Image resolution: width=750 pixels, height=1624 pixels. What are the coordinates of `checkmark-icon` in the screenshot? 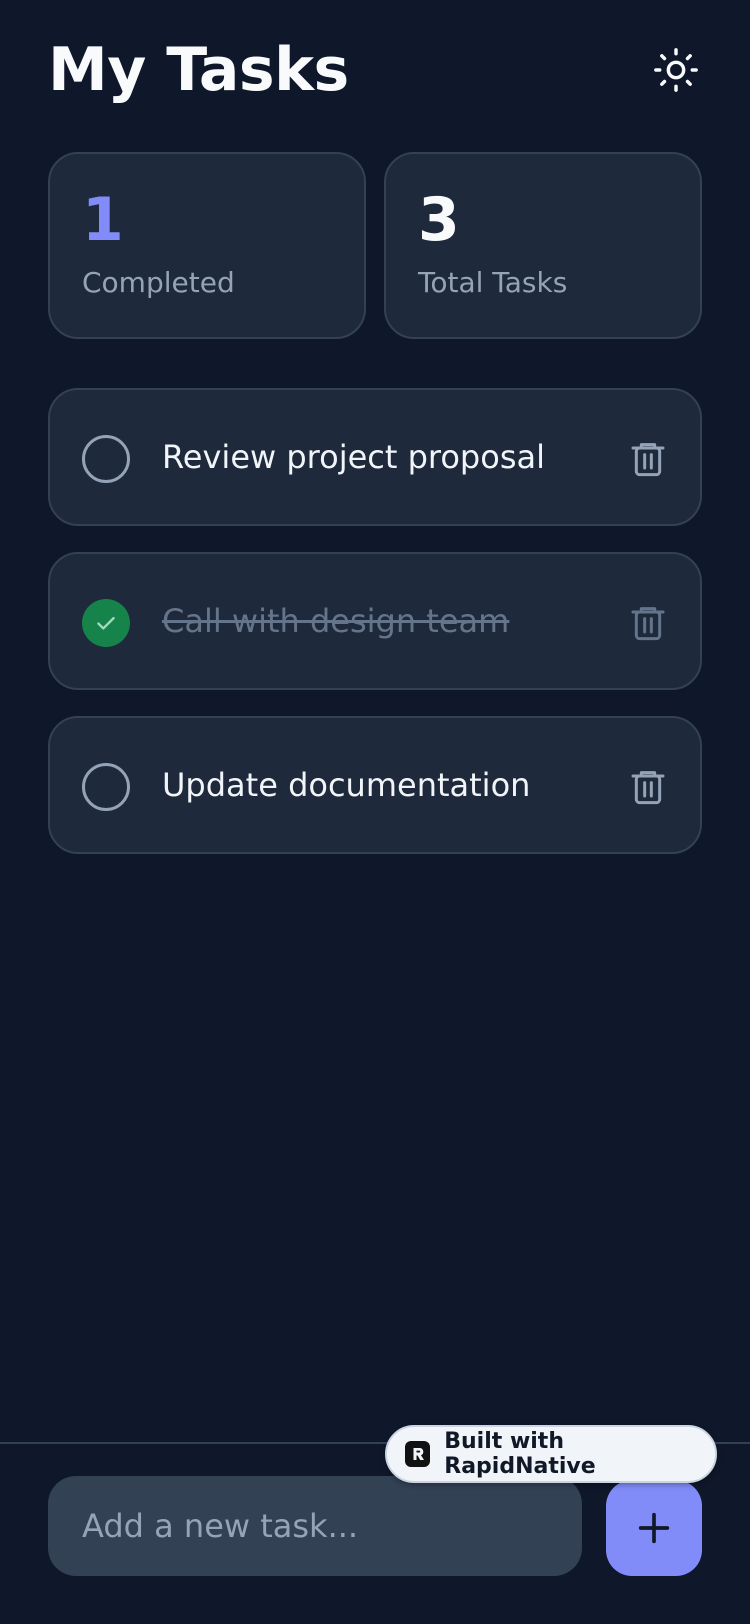 It's located at (106, 623).